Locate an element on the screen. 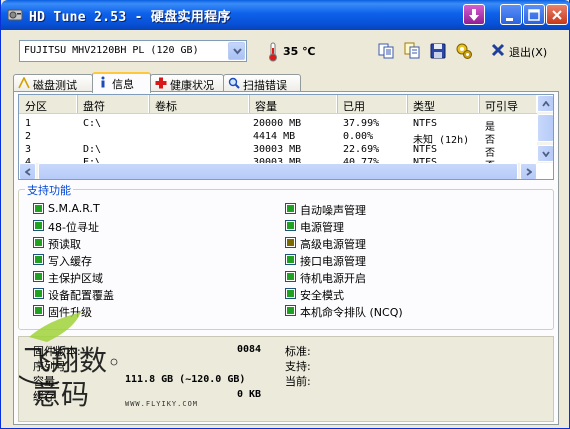 Image resolution: width=570 pixels, height=429 pixels. down-arrow-icon is located at coordinates (474, 15).